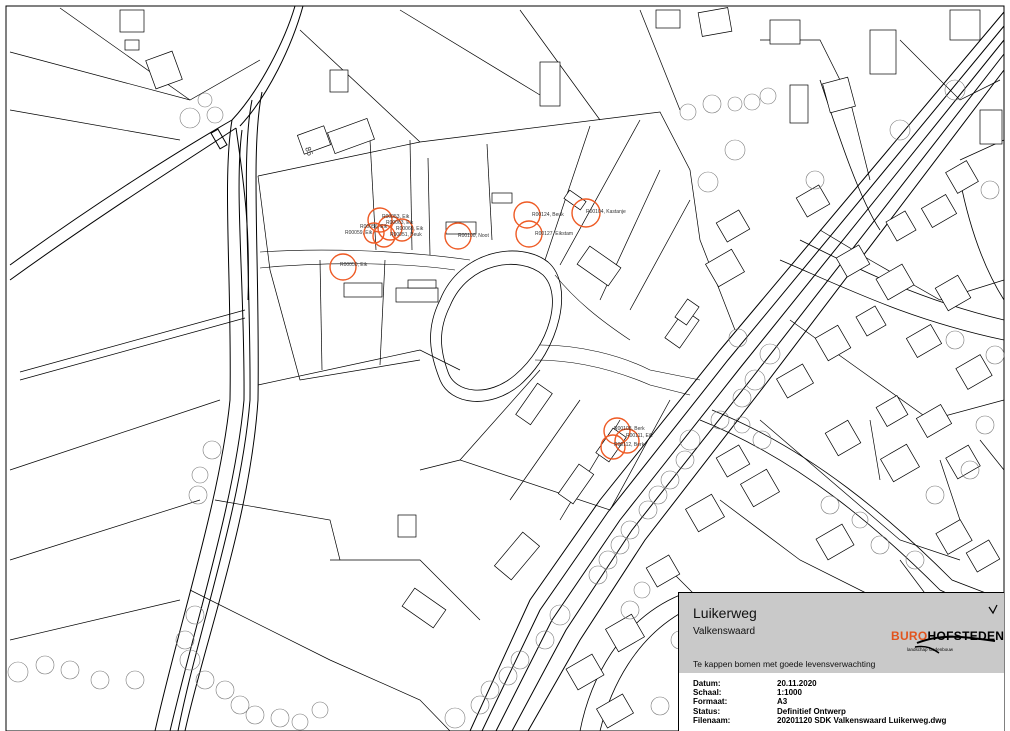 This screenshot has width=1010, height=731. I want to click on pond, so click(496, 326).